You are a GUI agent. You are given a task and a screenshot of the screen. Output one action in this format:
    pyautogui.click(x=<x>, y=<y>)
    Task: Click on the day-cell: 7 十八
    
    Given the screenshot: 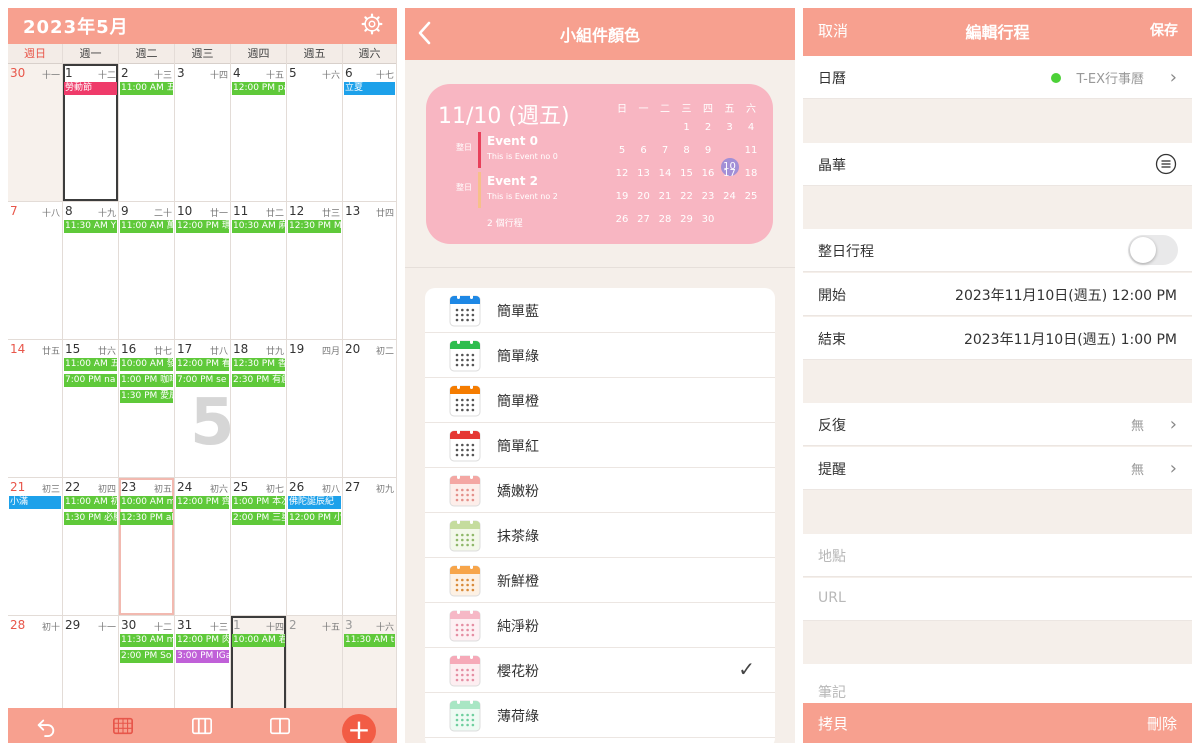 What is the action you would take?
    pyautogui.click(x=35, y=271)
    